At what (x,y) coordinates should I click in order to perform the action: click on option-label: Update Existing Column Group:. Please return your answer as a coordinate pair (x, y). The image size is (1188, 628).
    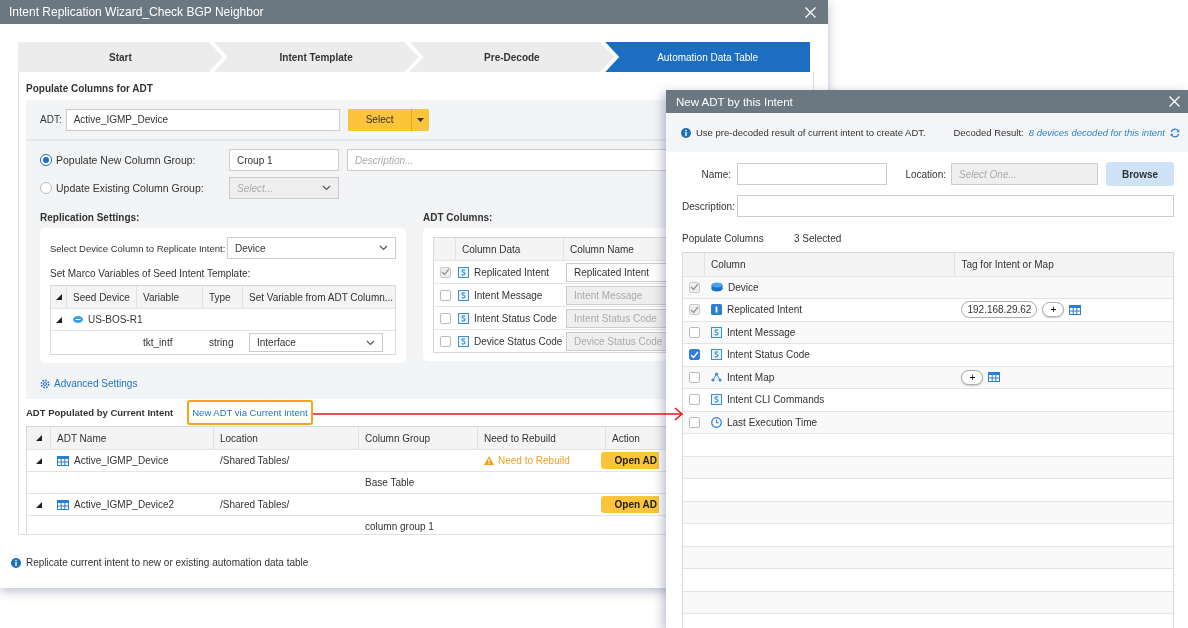
    Looking at the image, I should click on (130, 188).